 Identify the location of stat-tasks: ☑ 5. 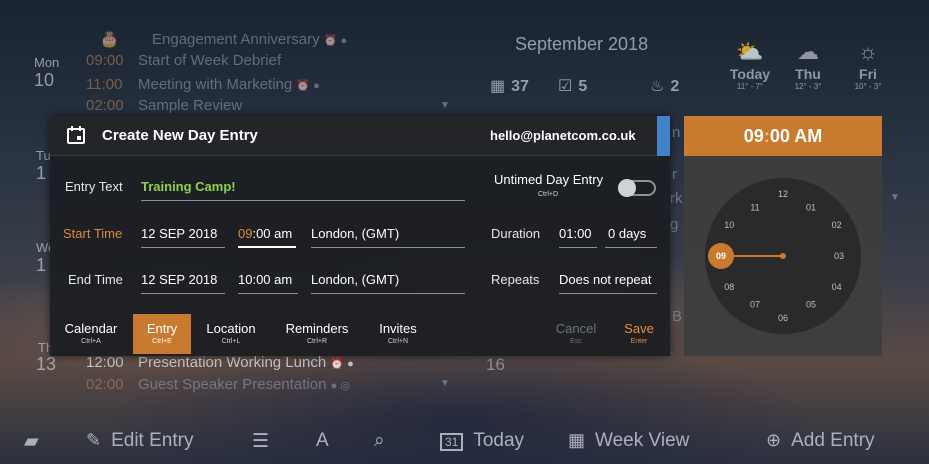
(572, 86).